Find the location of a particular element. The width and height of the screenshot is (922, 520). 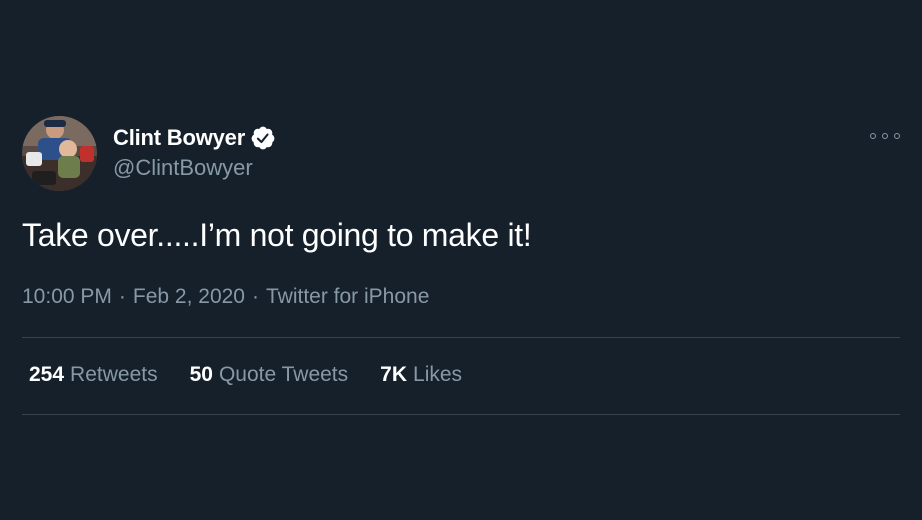

tweet-meta: 10:00 PM · Feb 2, 2020 · Twitter for iPhone is located at coordinates (225, 297).